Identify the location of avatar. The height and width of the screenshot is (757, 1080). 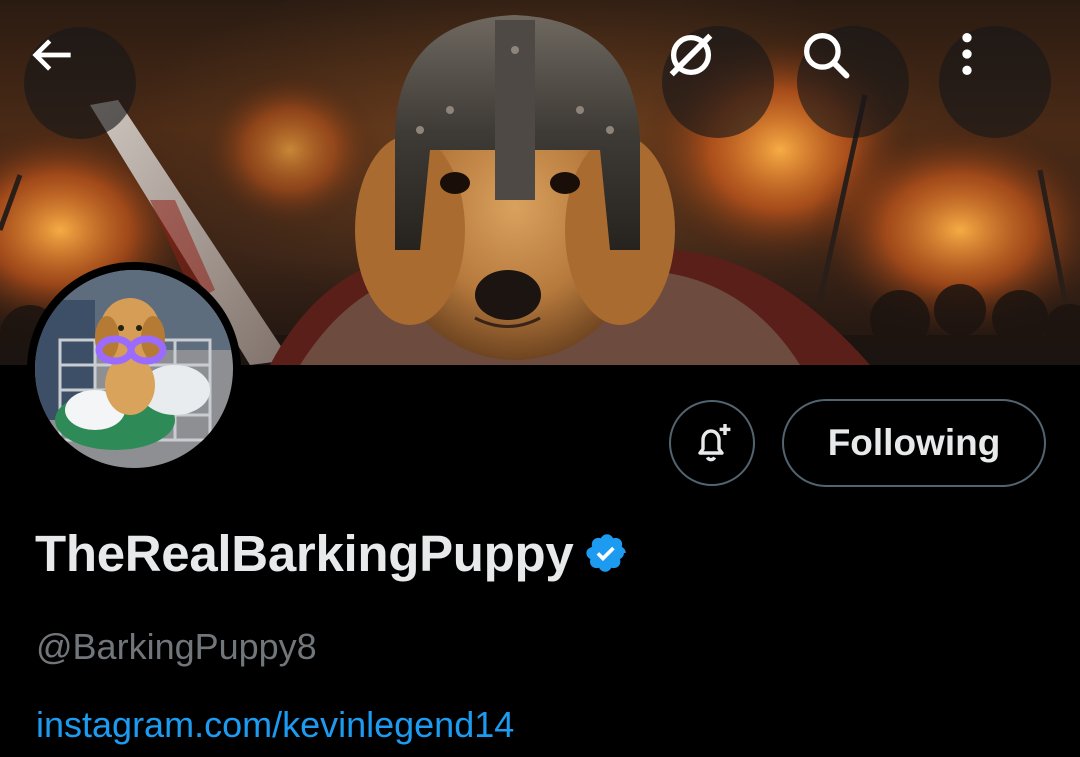
(134, 369).